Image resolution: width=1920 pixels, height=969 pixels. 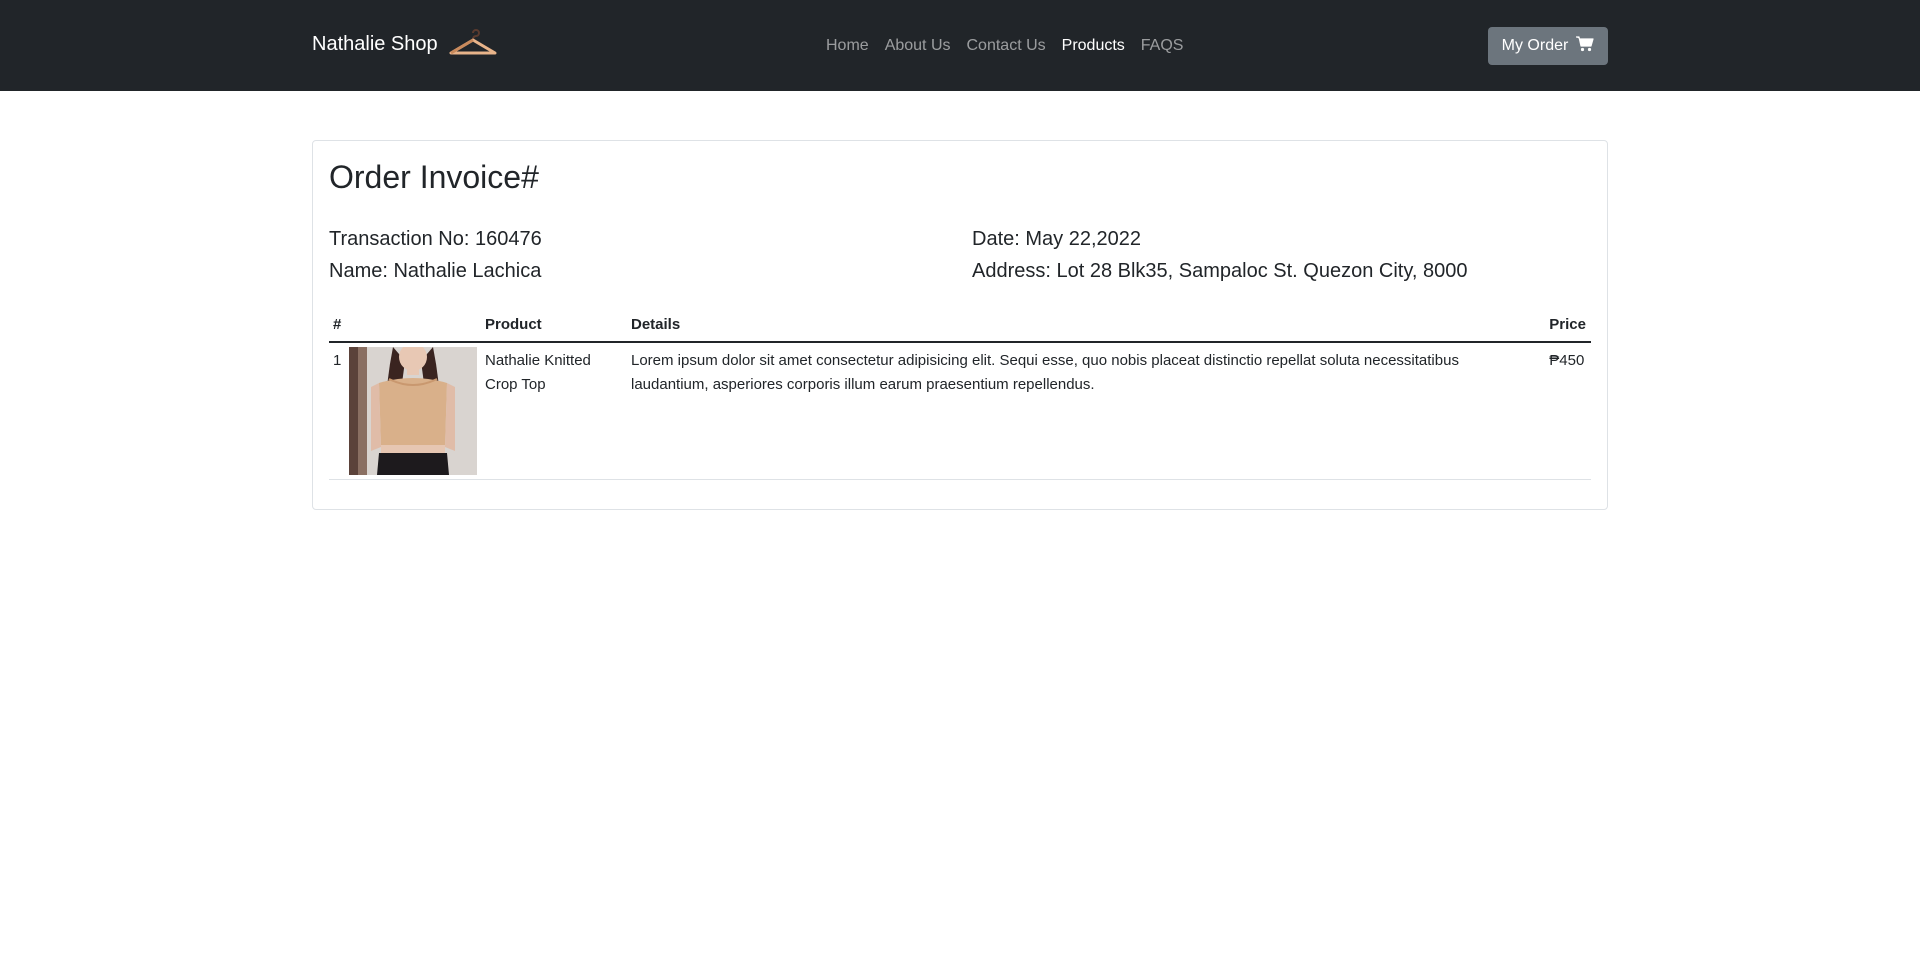 I want to click on order-date: Date: May 22,2022, so click(x=1056, y=239).